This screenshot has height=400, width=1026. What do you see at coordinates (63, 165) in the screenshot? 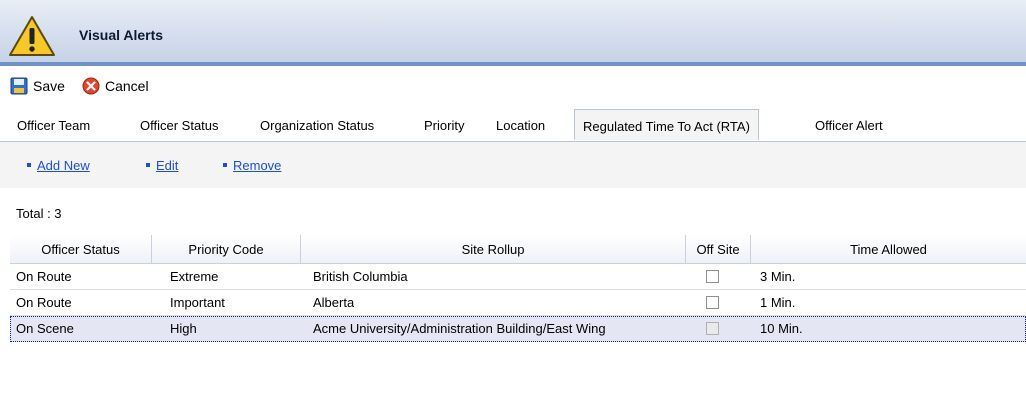
I see `add-new-link: Add New` at bounding box center [63, 165].